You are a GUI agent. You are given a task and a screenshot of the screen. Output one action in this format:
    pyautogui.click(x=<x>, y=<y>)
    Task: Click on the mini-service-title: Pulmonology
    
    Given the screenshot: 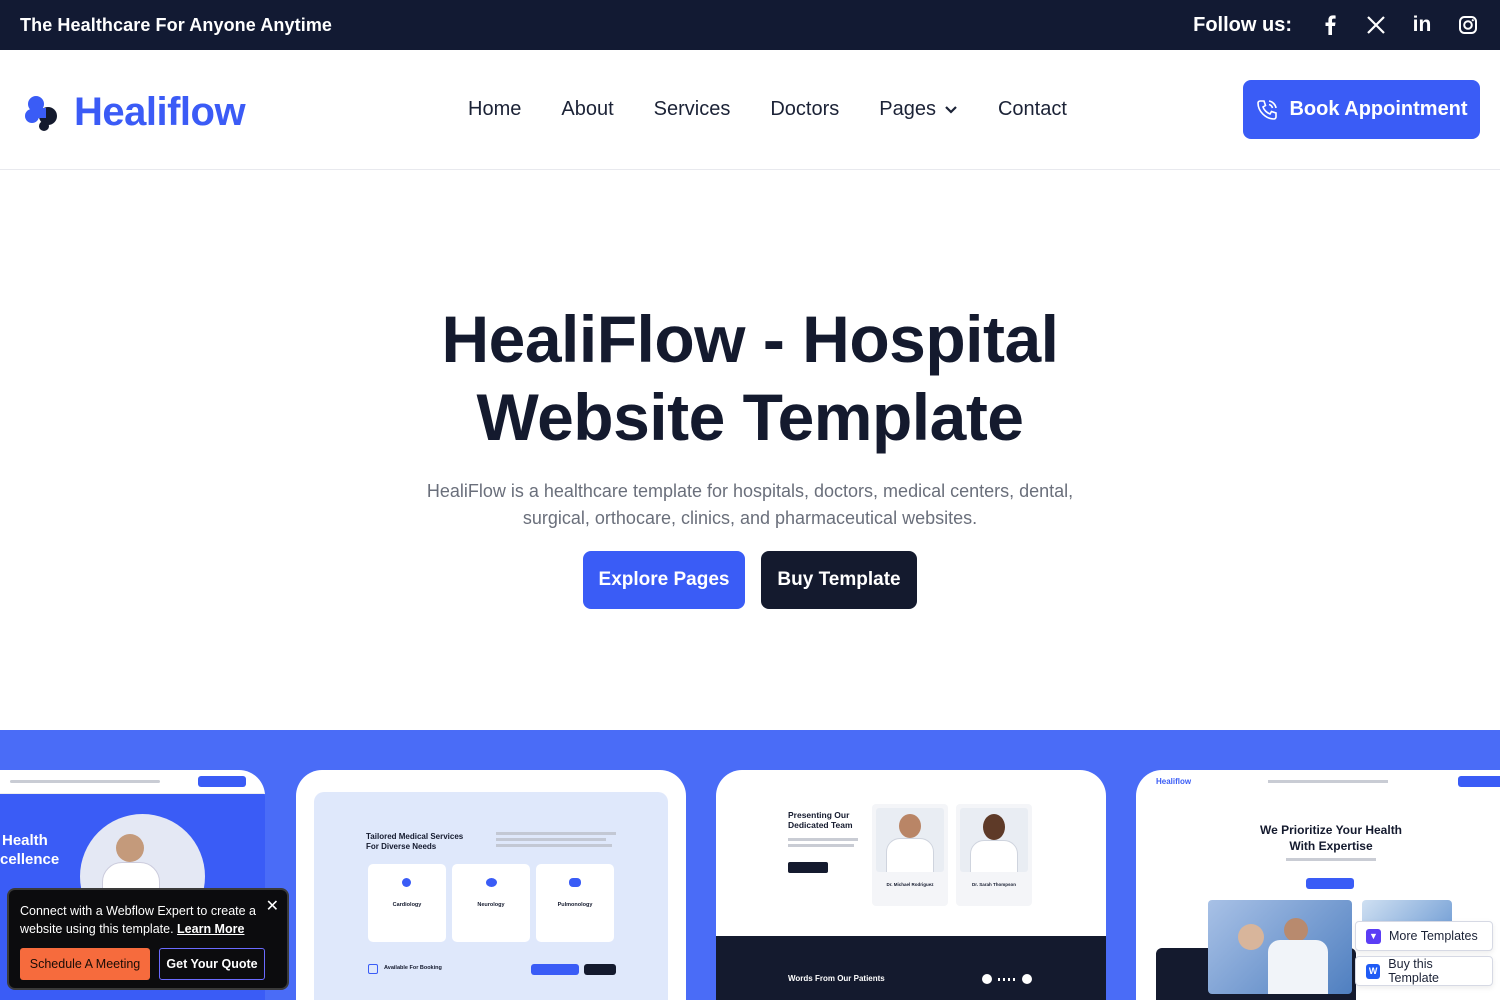 What is the action you would take?
    pyautogui.click(x=575, y=905)
    